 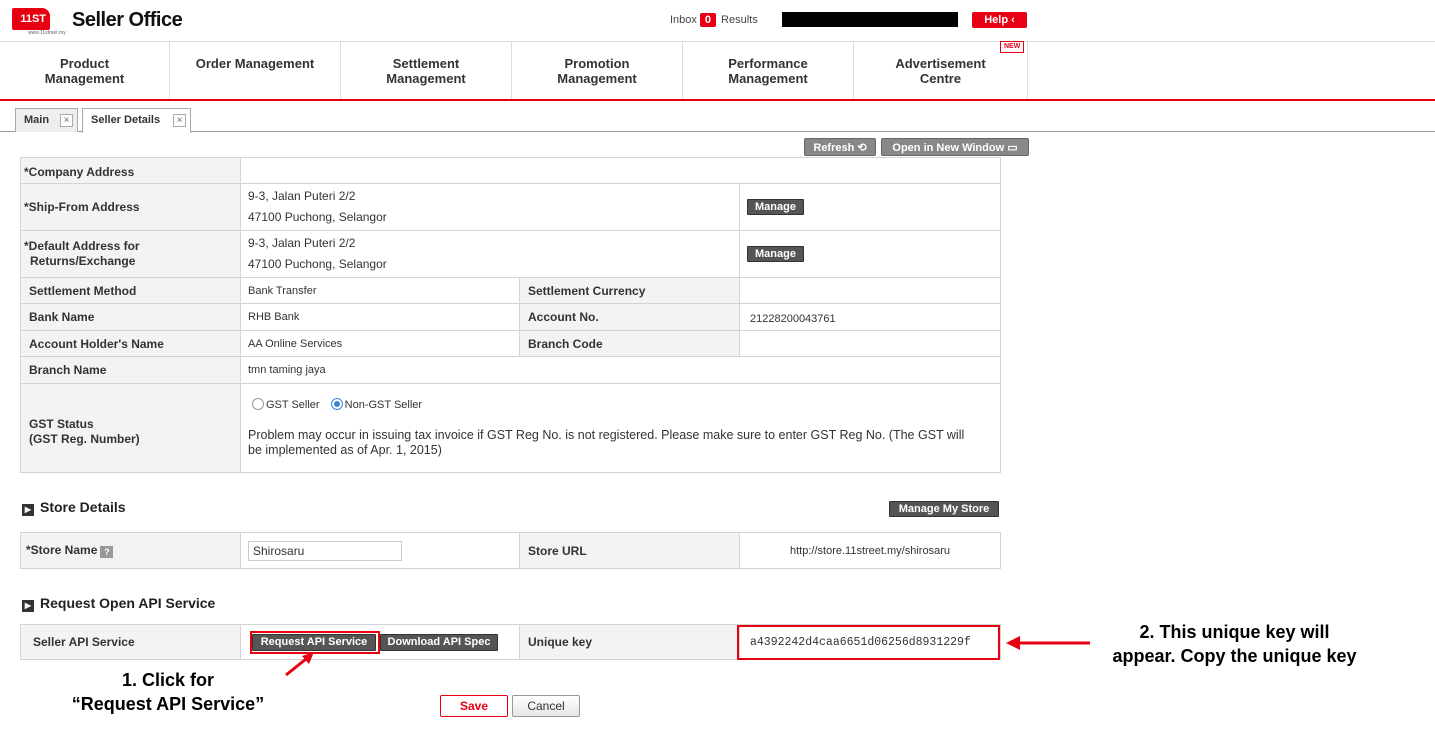 I want to click on annotation-line: 2. This unique key will, so click(x=1234, y=632).